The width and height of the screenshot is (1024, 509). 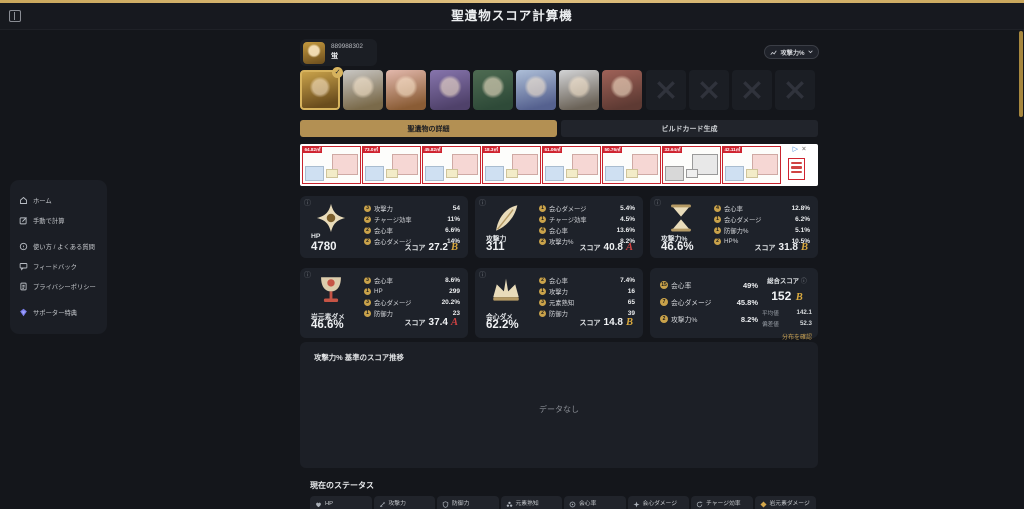 I want to click on sidebar-item-supporter: サポーター特典, so click(x=58, y=312).